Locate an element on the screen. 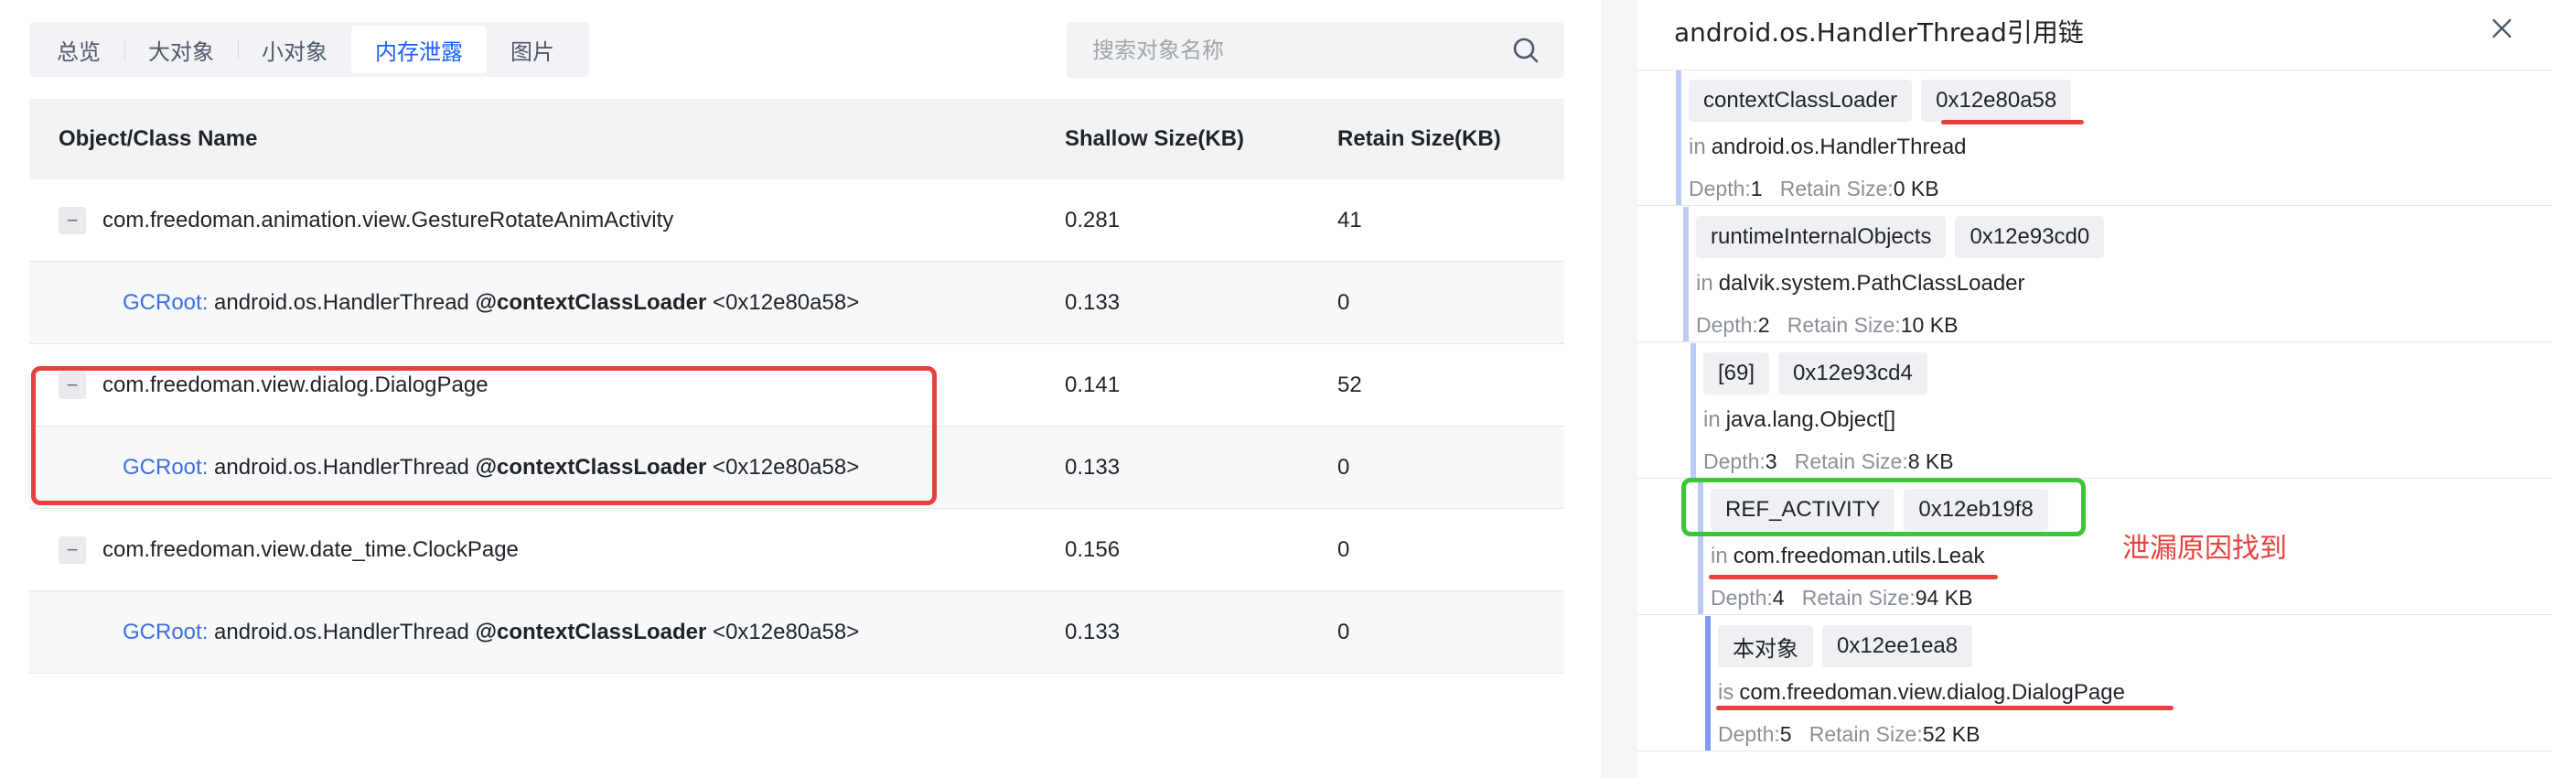 This screenshot has height=778, width=2576. retain-value: 0 KB is located at coordinates (1916, 188).